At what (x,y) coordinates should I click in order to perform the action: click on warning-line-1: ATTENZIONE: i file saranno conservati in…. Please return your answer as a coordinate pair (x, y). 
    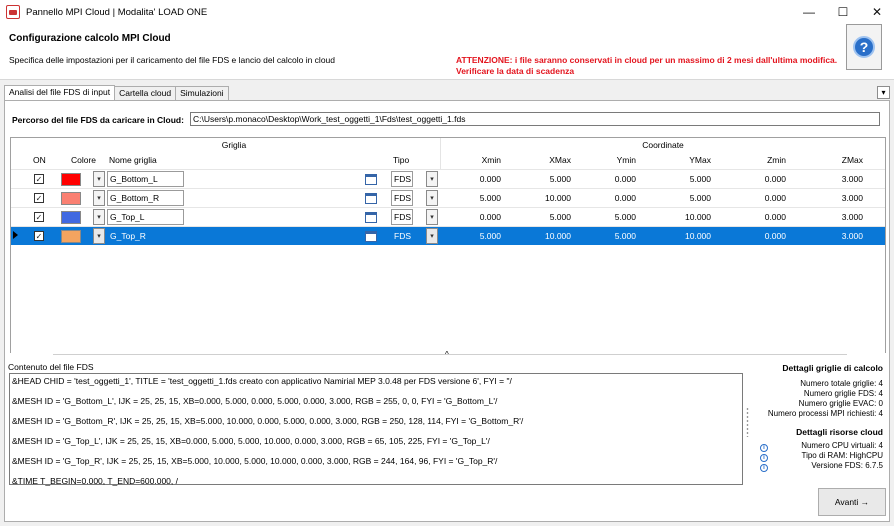
    Looking at the image, I should click on (647, 60).